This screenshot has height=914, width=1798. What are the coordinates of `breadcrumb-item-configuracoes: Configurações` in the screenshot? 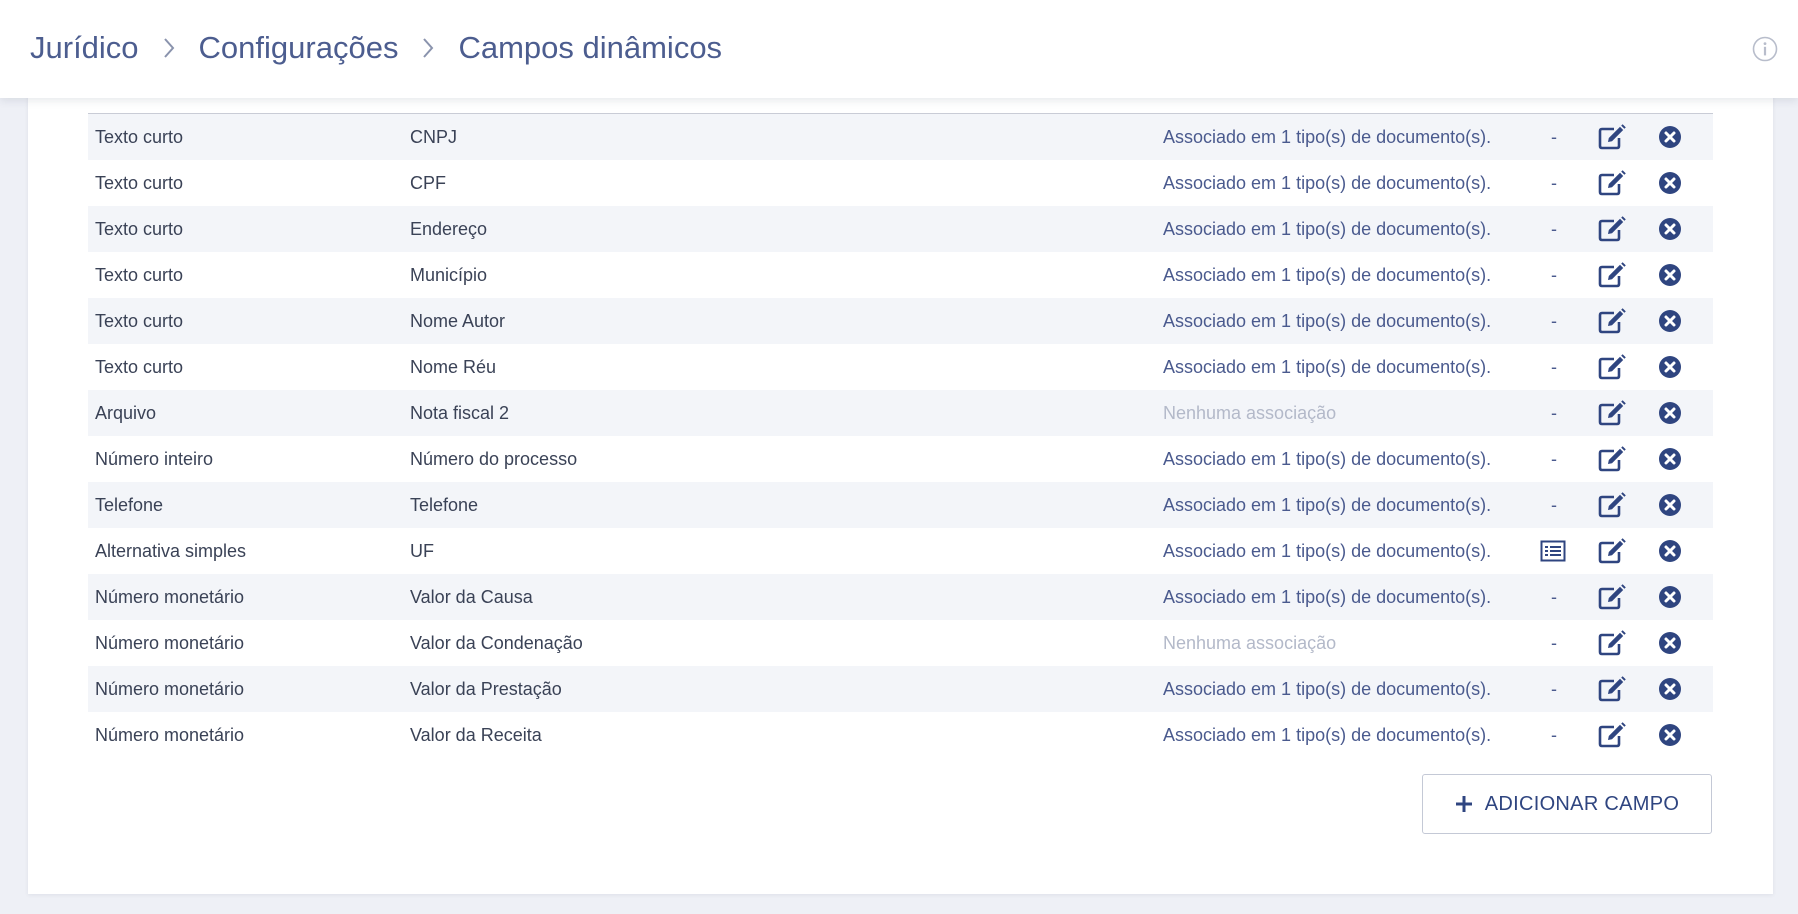 It's located at (299, 48).